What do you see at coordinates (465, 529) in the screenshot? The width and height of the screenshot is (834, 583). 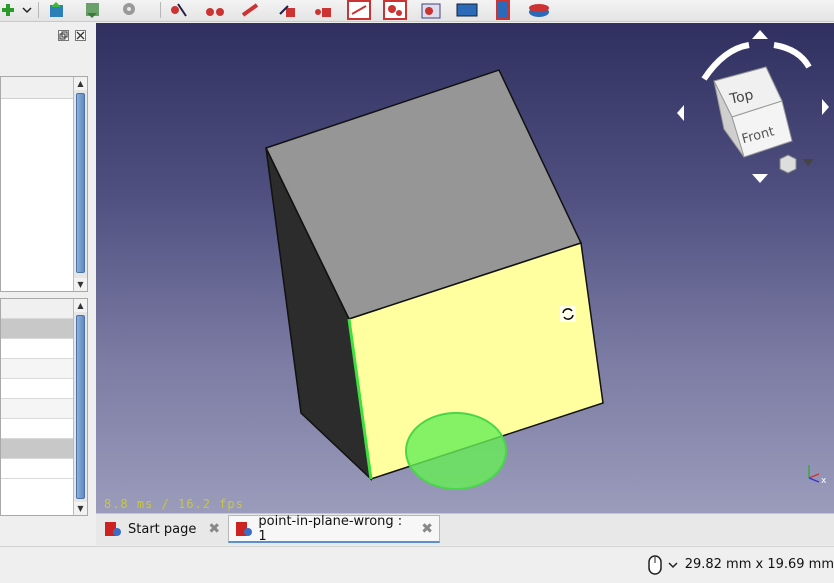 I see `document-tabbar: Start page ✖ point-in-plane-wrong : 1 ✖` at bounding box center [465, 529].